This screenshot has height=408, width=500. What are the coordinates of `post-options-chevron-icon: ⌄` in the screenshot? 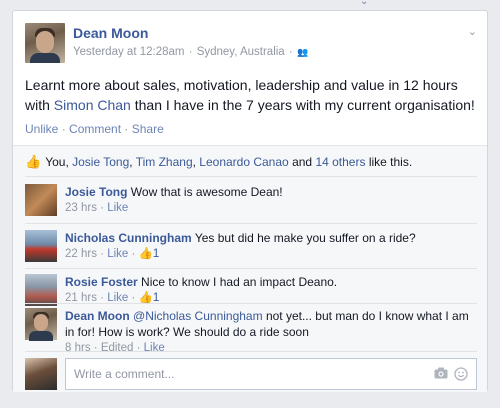 It's located at (472, 31).